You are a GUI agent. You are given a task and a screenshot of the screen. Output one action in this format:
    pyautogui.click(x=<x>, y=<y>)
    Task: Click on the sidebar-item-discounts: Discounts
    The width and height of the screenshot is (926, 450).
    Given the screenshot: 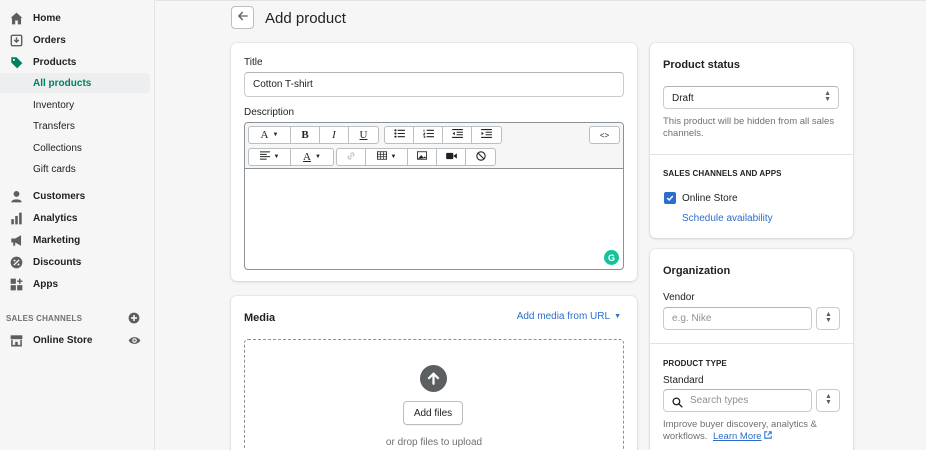 What is the action you would take?
    pyautogui.click(x=75, y=262)
    